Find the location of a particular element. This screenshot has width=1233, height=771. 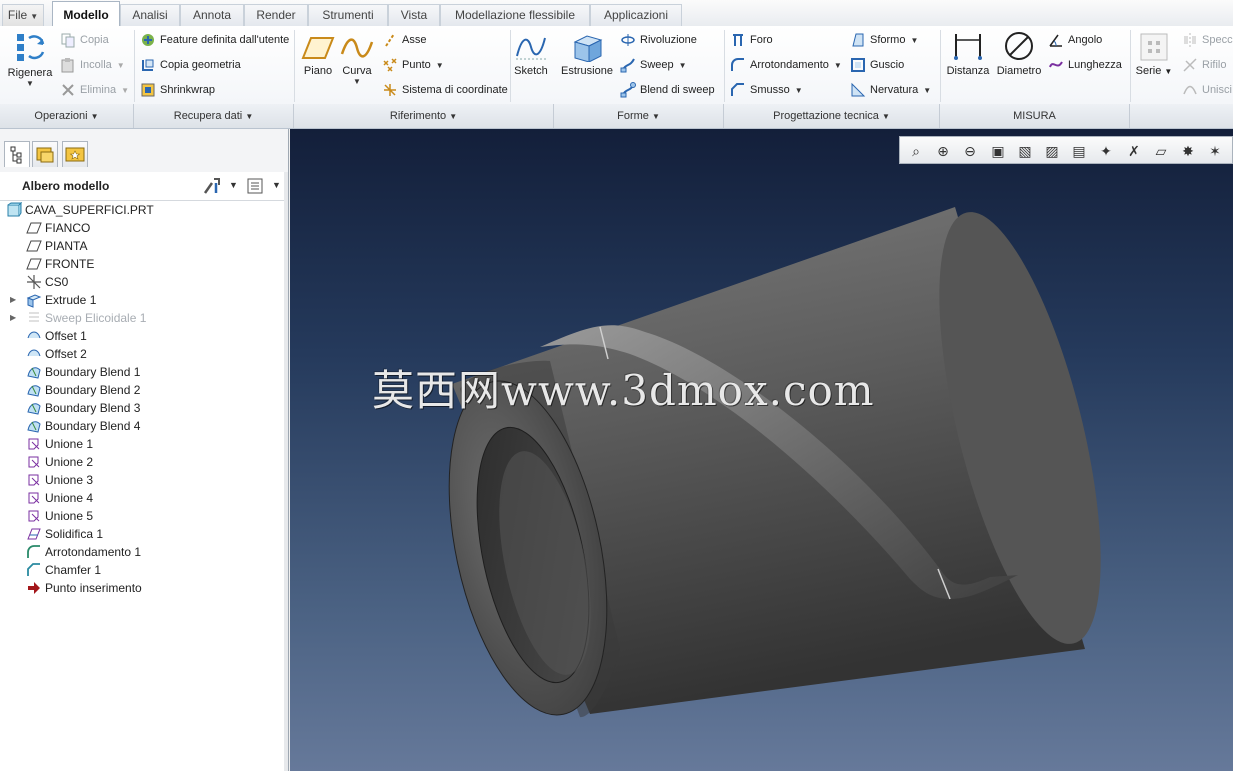

tree-item: FIANCO is located at coordinates (142, 228).